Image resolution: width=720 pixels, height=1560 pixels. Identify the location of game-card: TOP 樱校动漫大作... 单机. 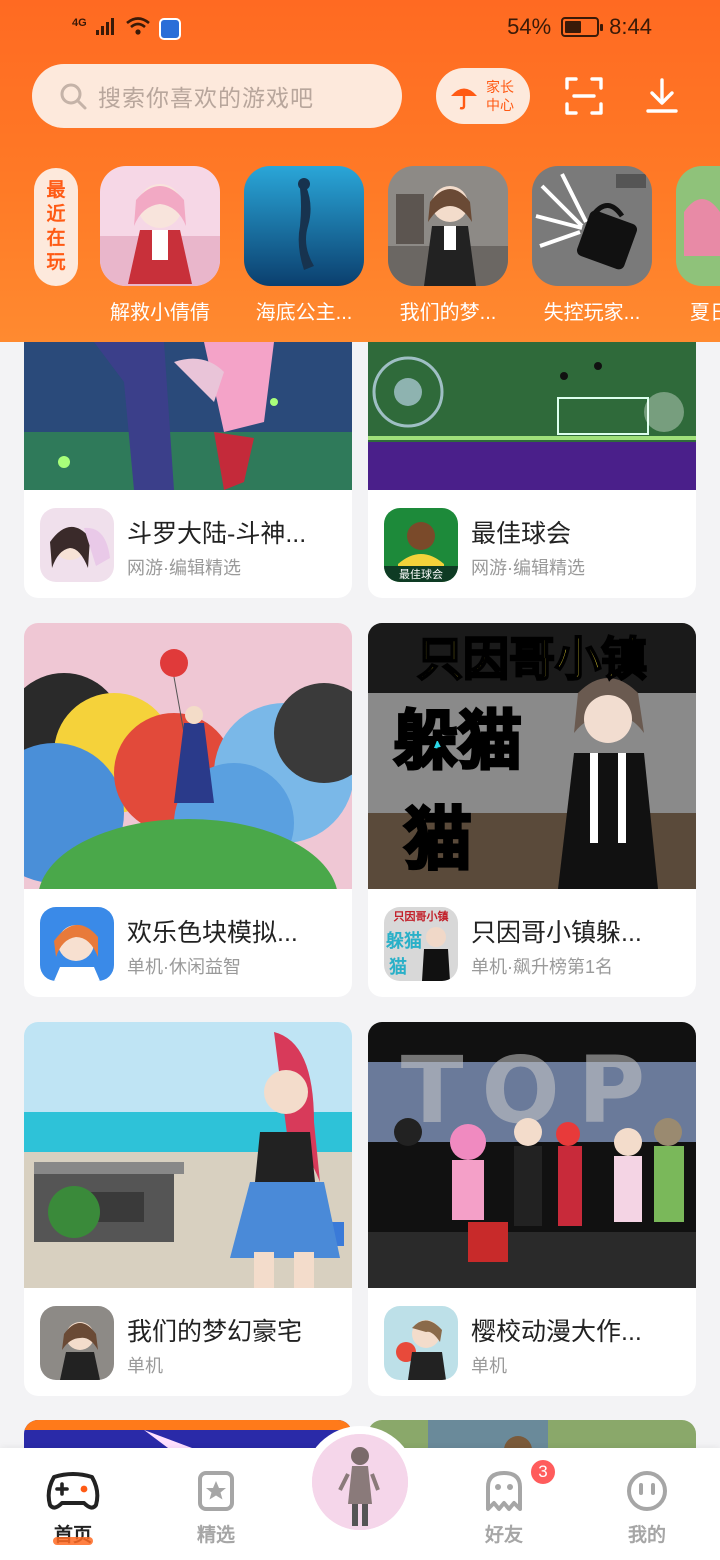
(532, 1209).